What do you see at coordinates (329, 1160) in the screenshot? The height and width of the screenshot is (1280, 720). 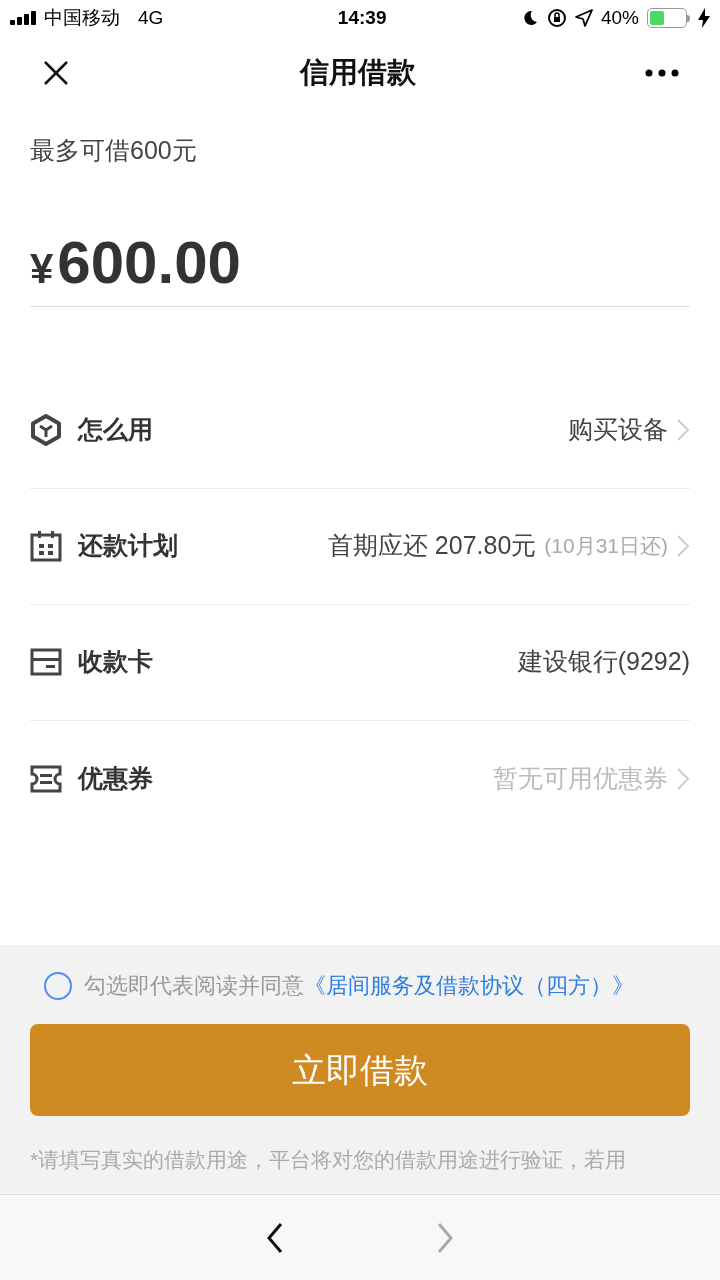 I see `usage-note: *请填写真实的借款用途，平台将对您的借款用途进行验证，若用` at bounding box center [329, 1160].